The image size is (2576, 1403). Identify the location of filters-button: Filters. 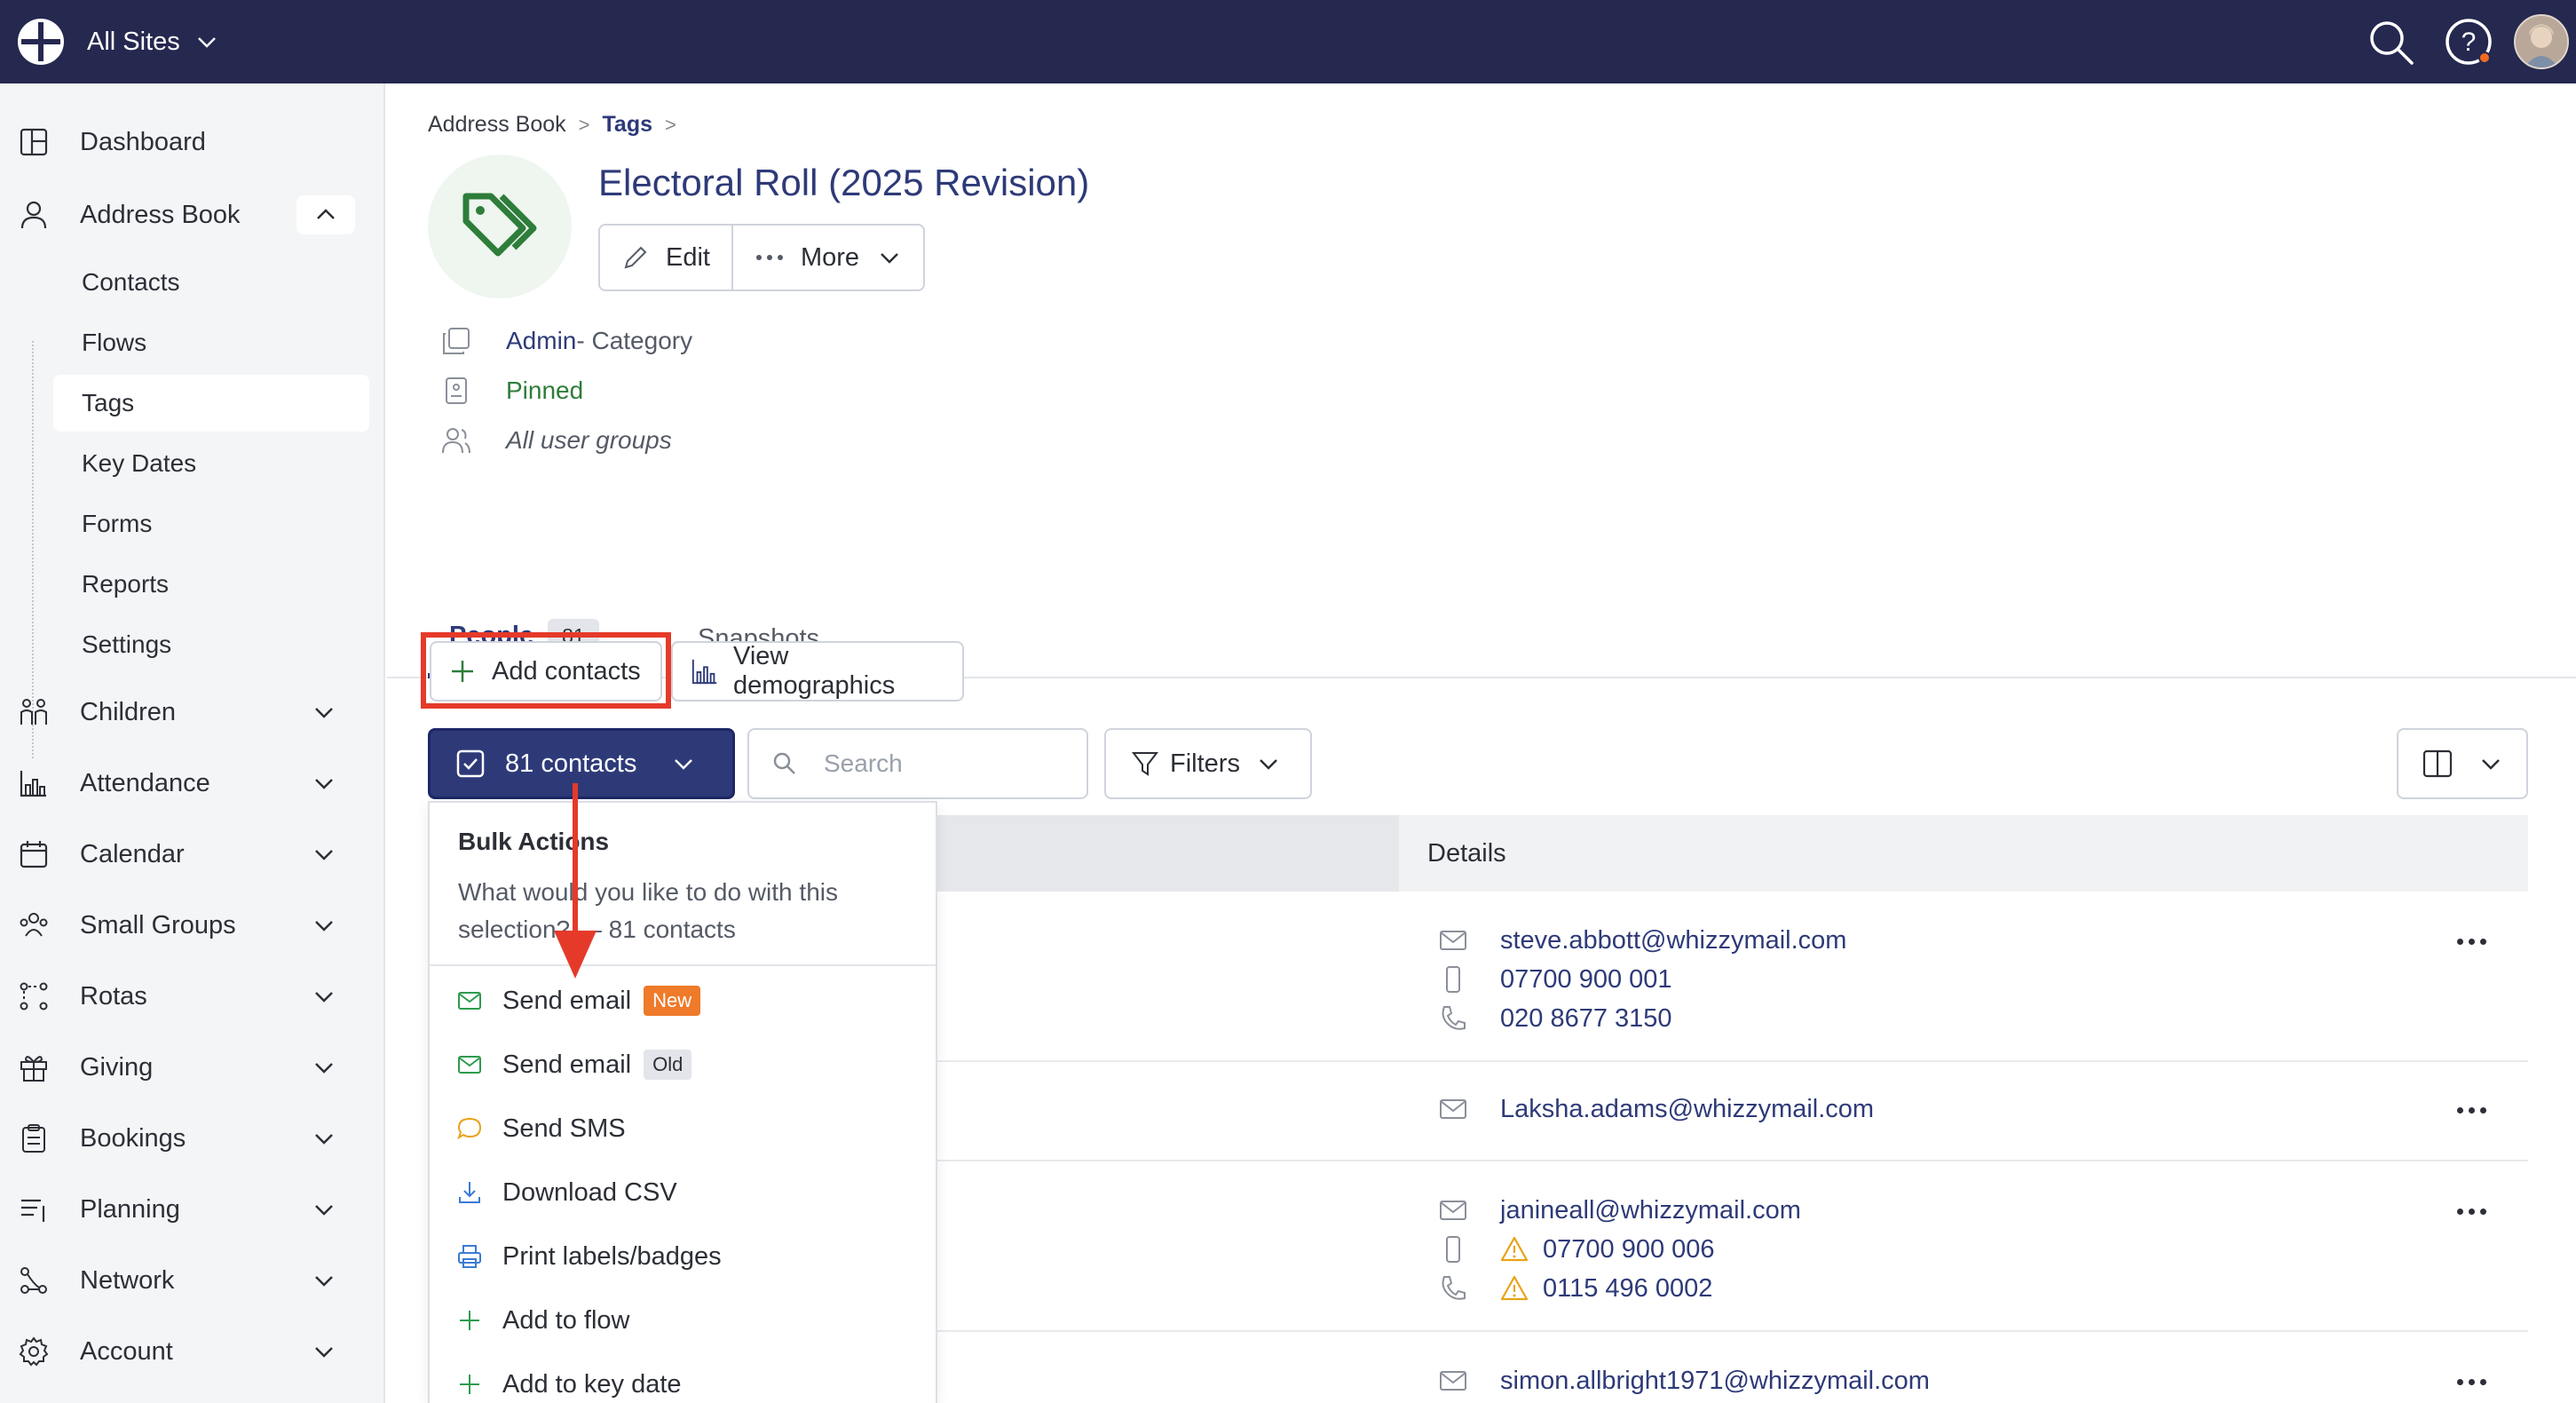
(1208, 763).